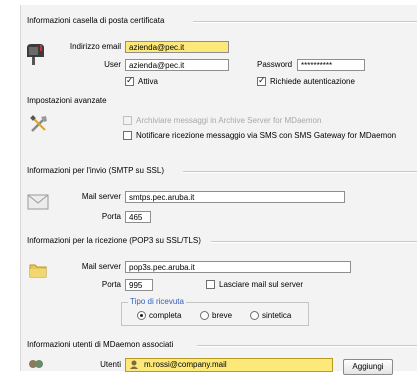 The image size is (417, 375). Describe the element at coordinates (235, 197) in the screenshot. I see `smtp-server-field: smtps.pec.aruba.it` at that location.